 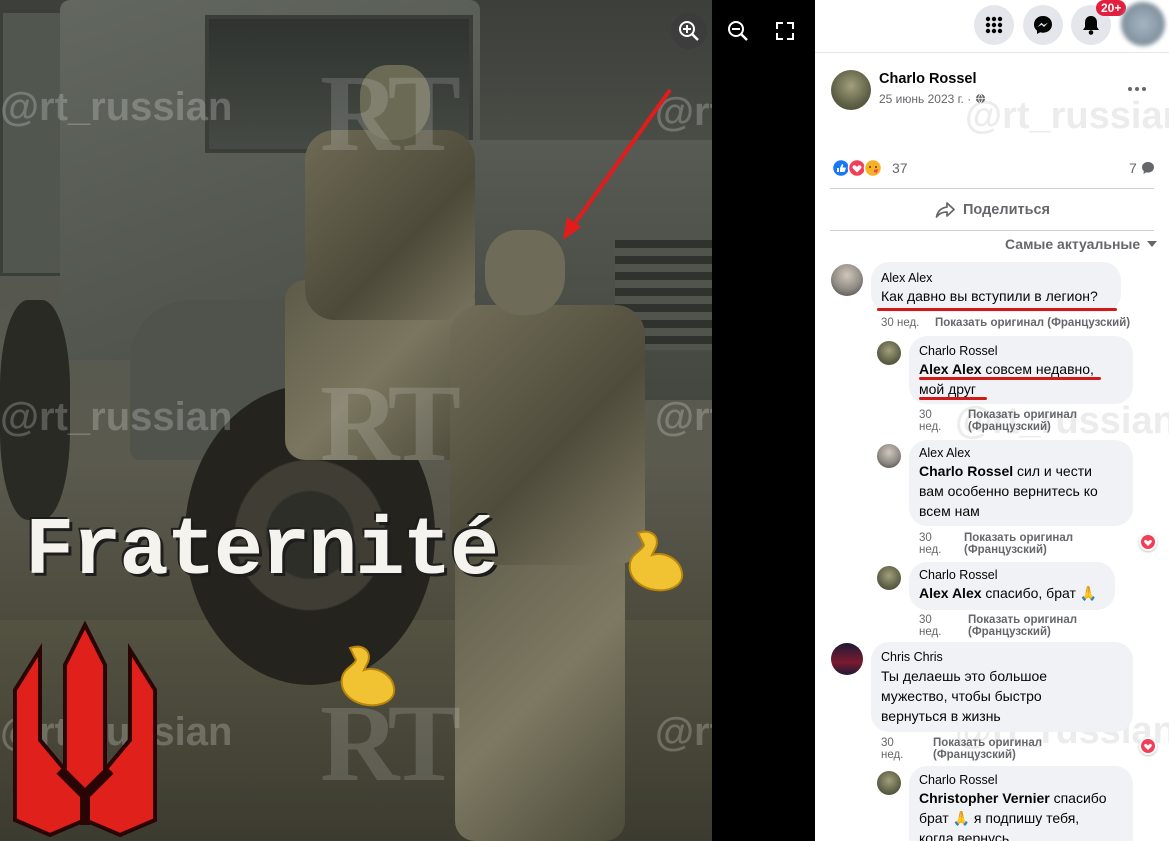 I want to click on caret-down-icon, so click(x=1152, y=244).